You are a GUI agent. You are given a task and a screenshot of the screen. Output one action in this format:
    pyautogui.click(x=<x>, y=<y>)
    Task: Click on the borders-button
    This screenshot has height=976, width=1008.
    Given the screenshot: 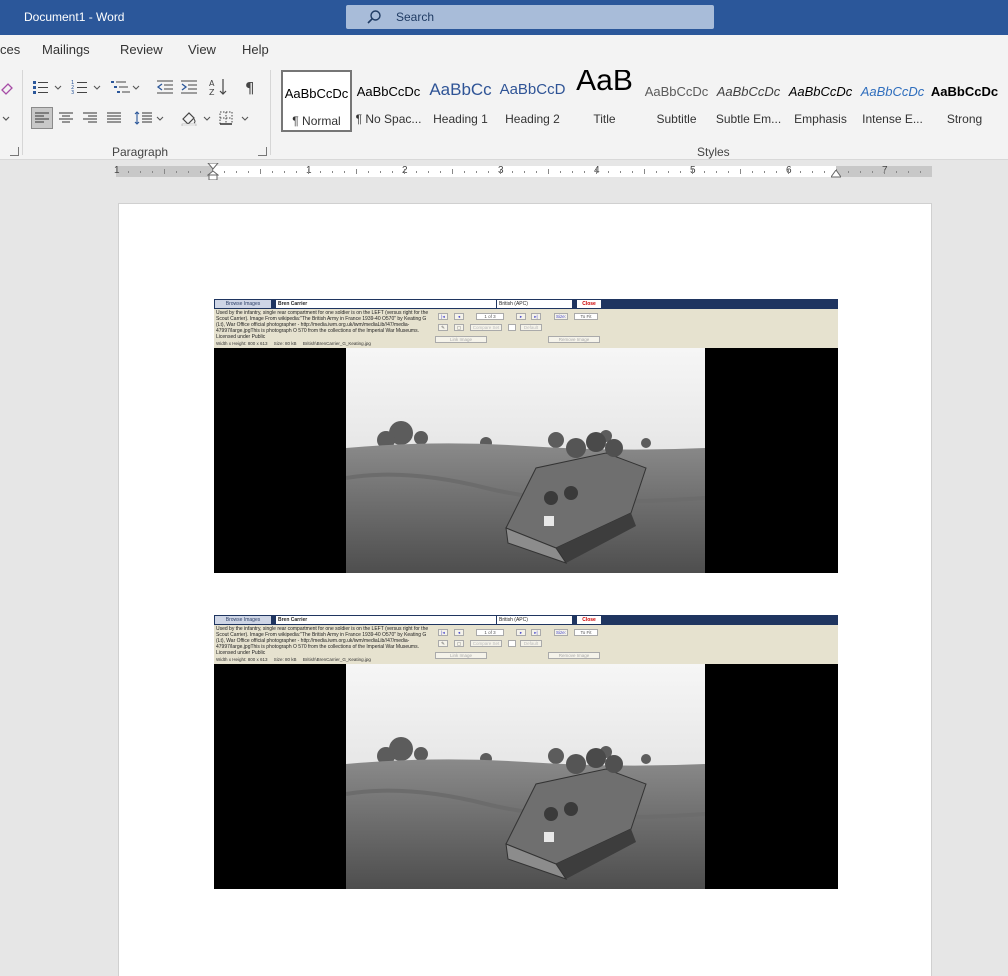 What is the action you would take?
    pyautogui.click(x=235, y=118)
    